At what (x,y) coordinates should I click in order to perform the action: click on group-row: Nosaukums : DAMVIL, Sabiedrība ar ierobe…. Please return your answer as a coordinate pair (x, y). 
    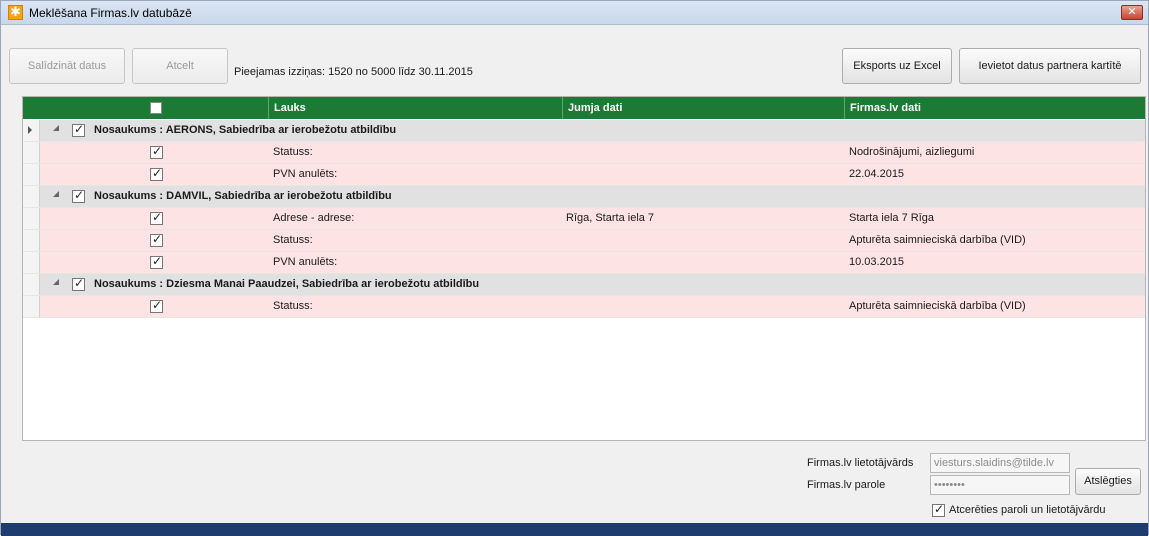
    Looking at the image, I should click on (584, 197).